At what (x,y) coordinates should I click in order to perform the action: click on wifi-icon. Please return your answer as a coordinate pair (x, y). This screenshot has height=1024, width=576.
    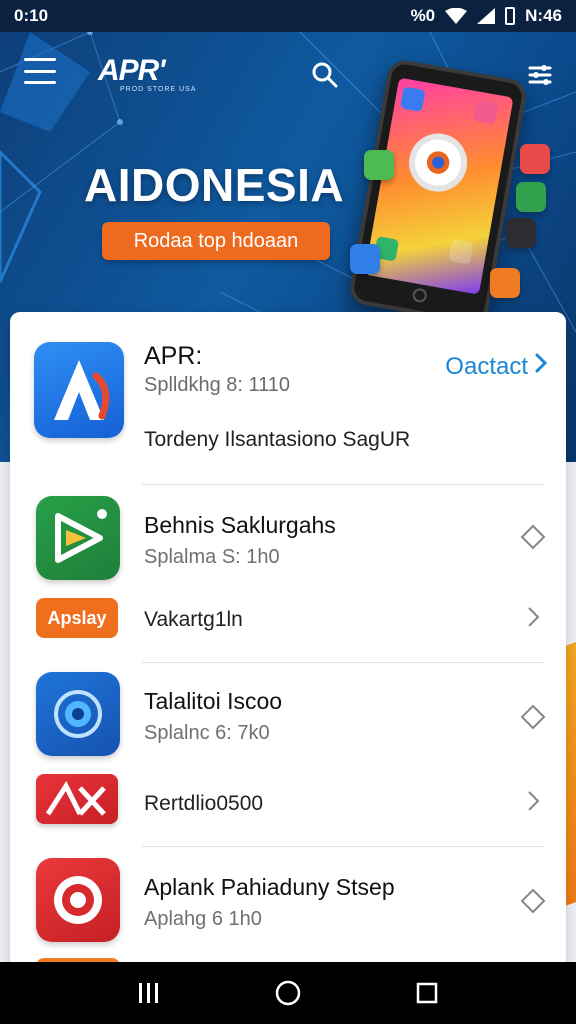
    Looking at the image, I should click on (456, 16).